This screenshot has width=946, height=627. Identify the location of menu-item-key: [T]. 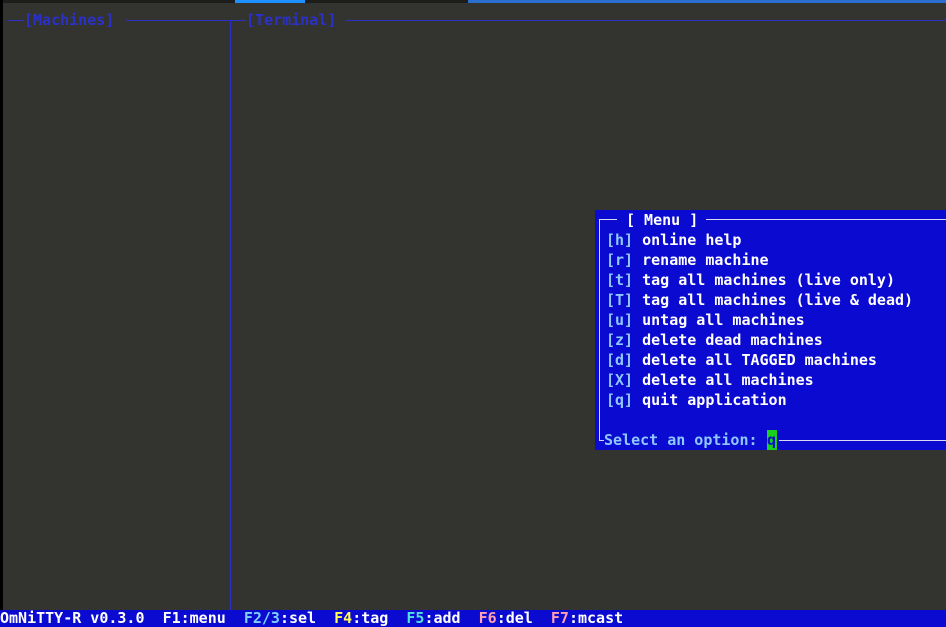
(620, 300).